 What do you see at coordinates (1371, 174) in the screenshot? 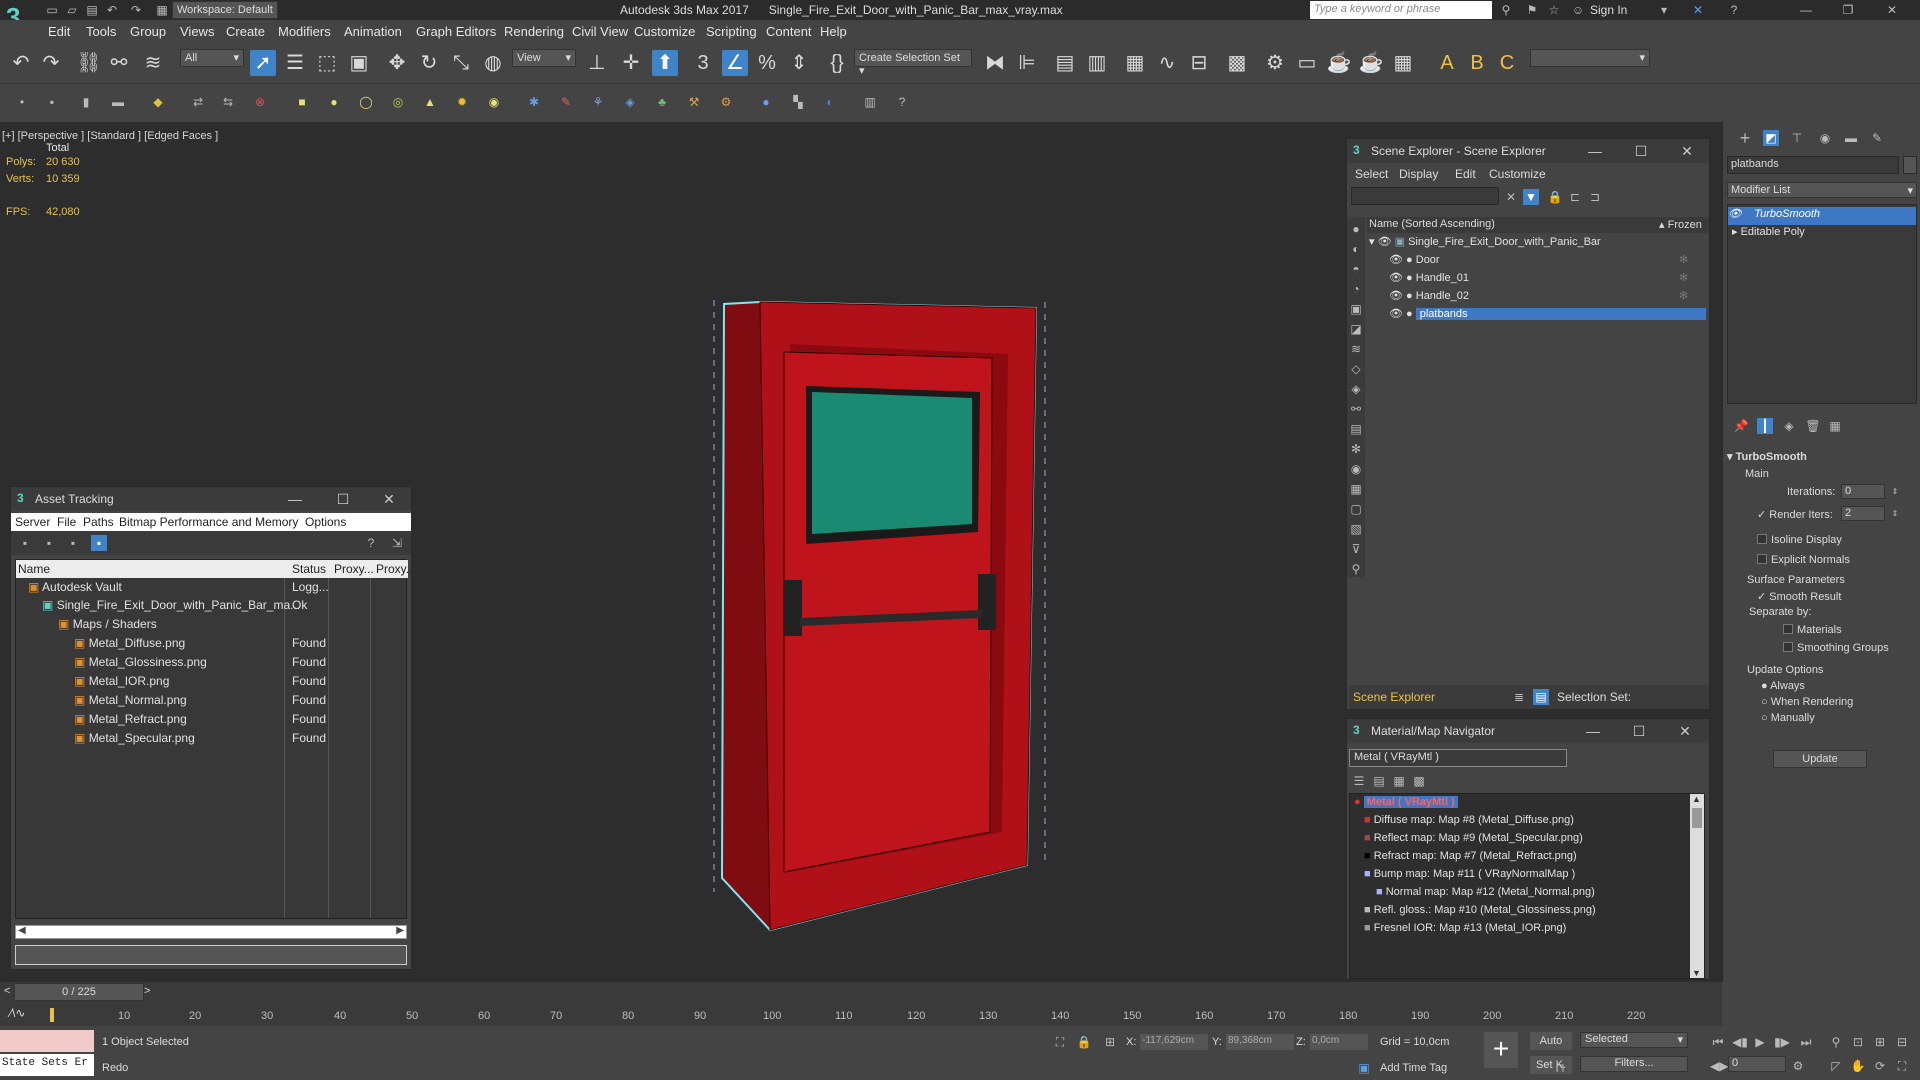
I see `menu-select: Select` at bounding box center [1371, 174].